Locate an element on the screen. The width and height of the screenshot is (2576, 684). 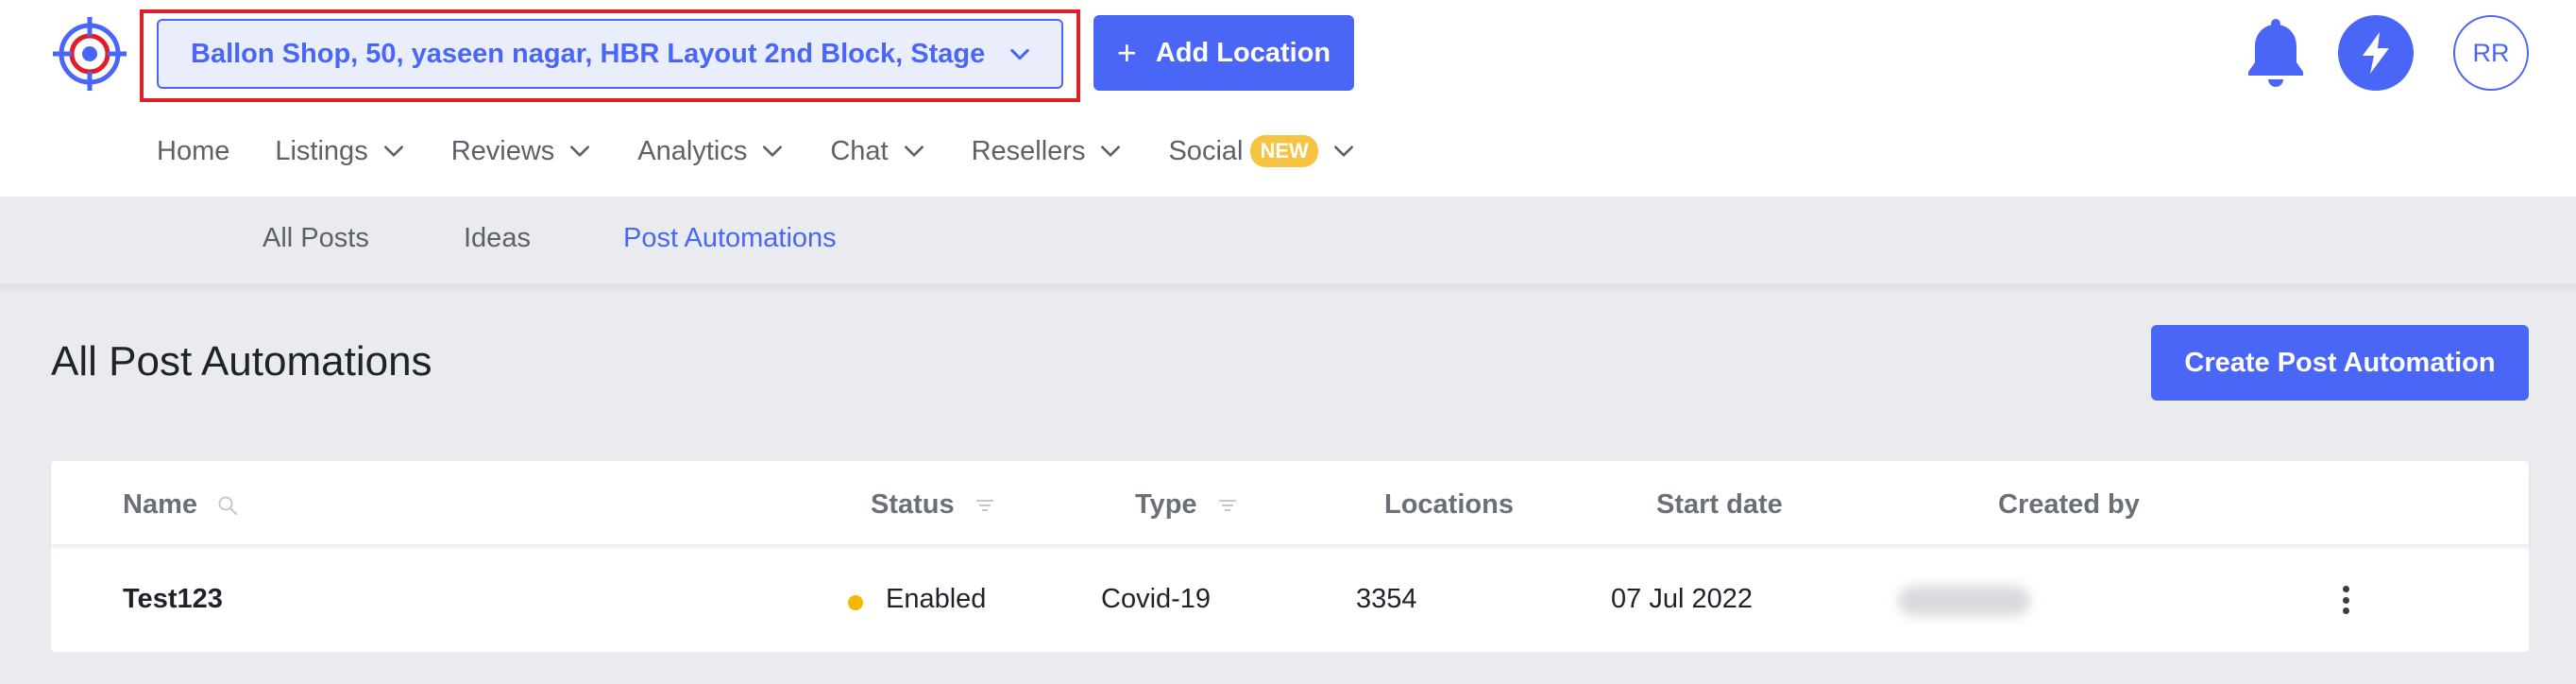
tab-all-posts: All Posts is located at coordinates (316, 239).